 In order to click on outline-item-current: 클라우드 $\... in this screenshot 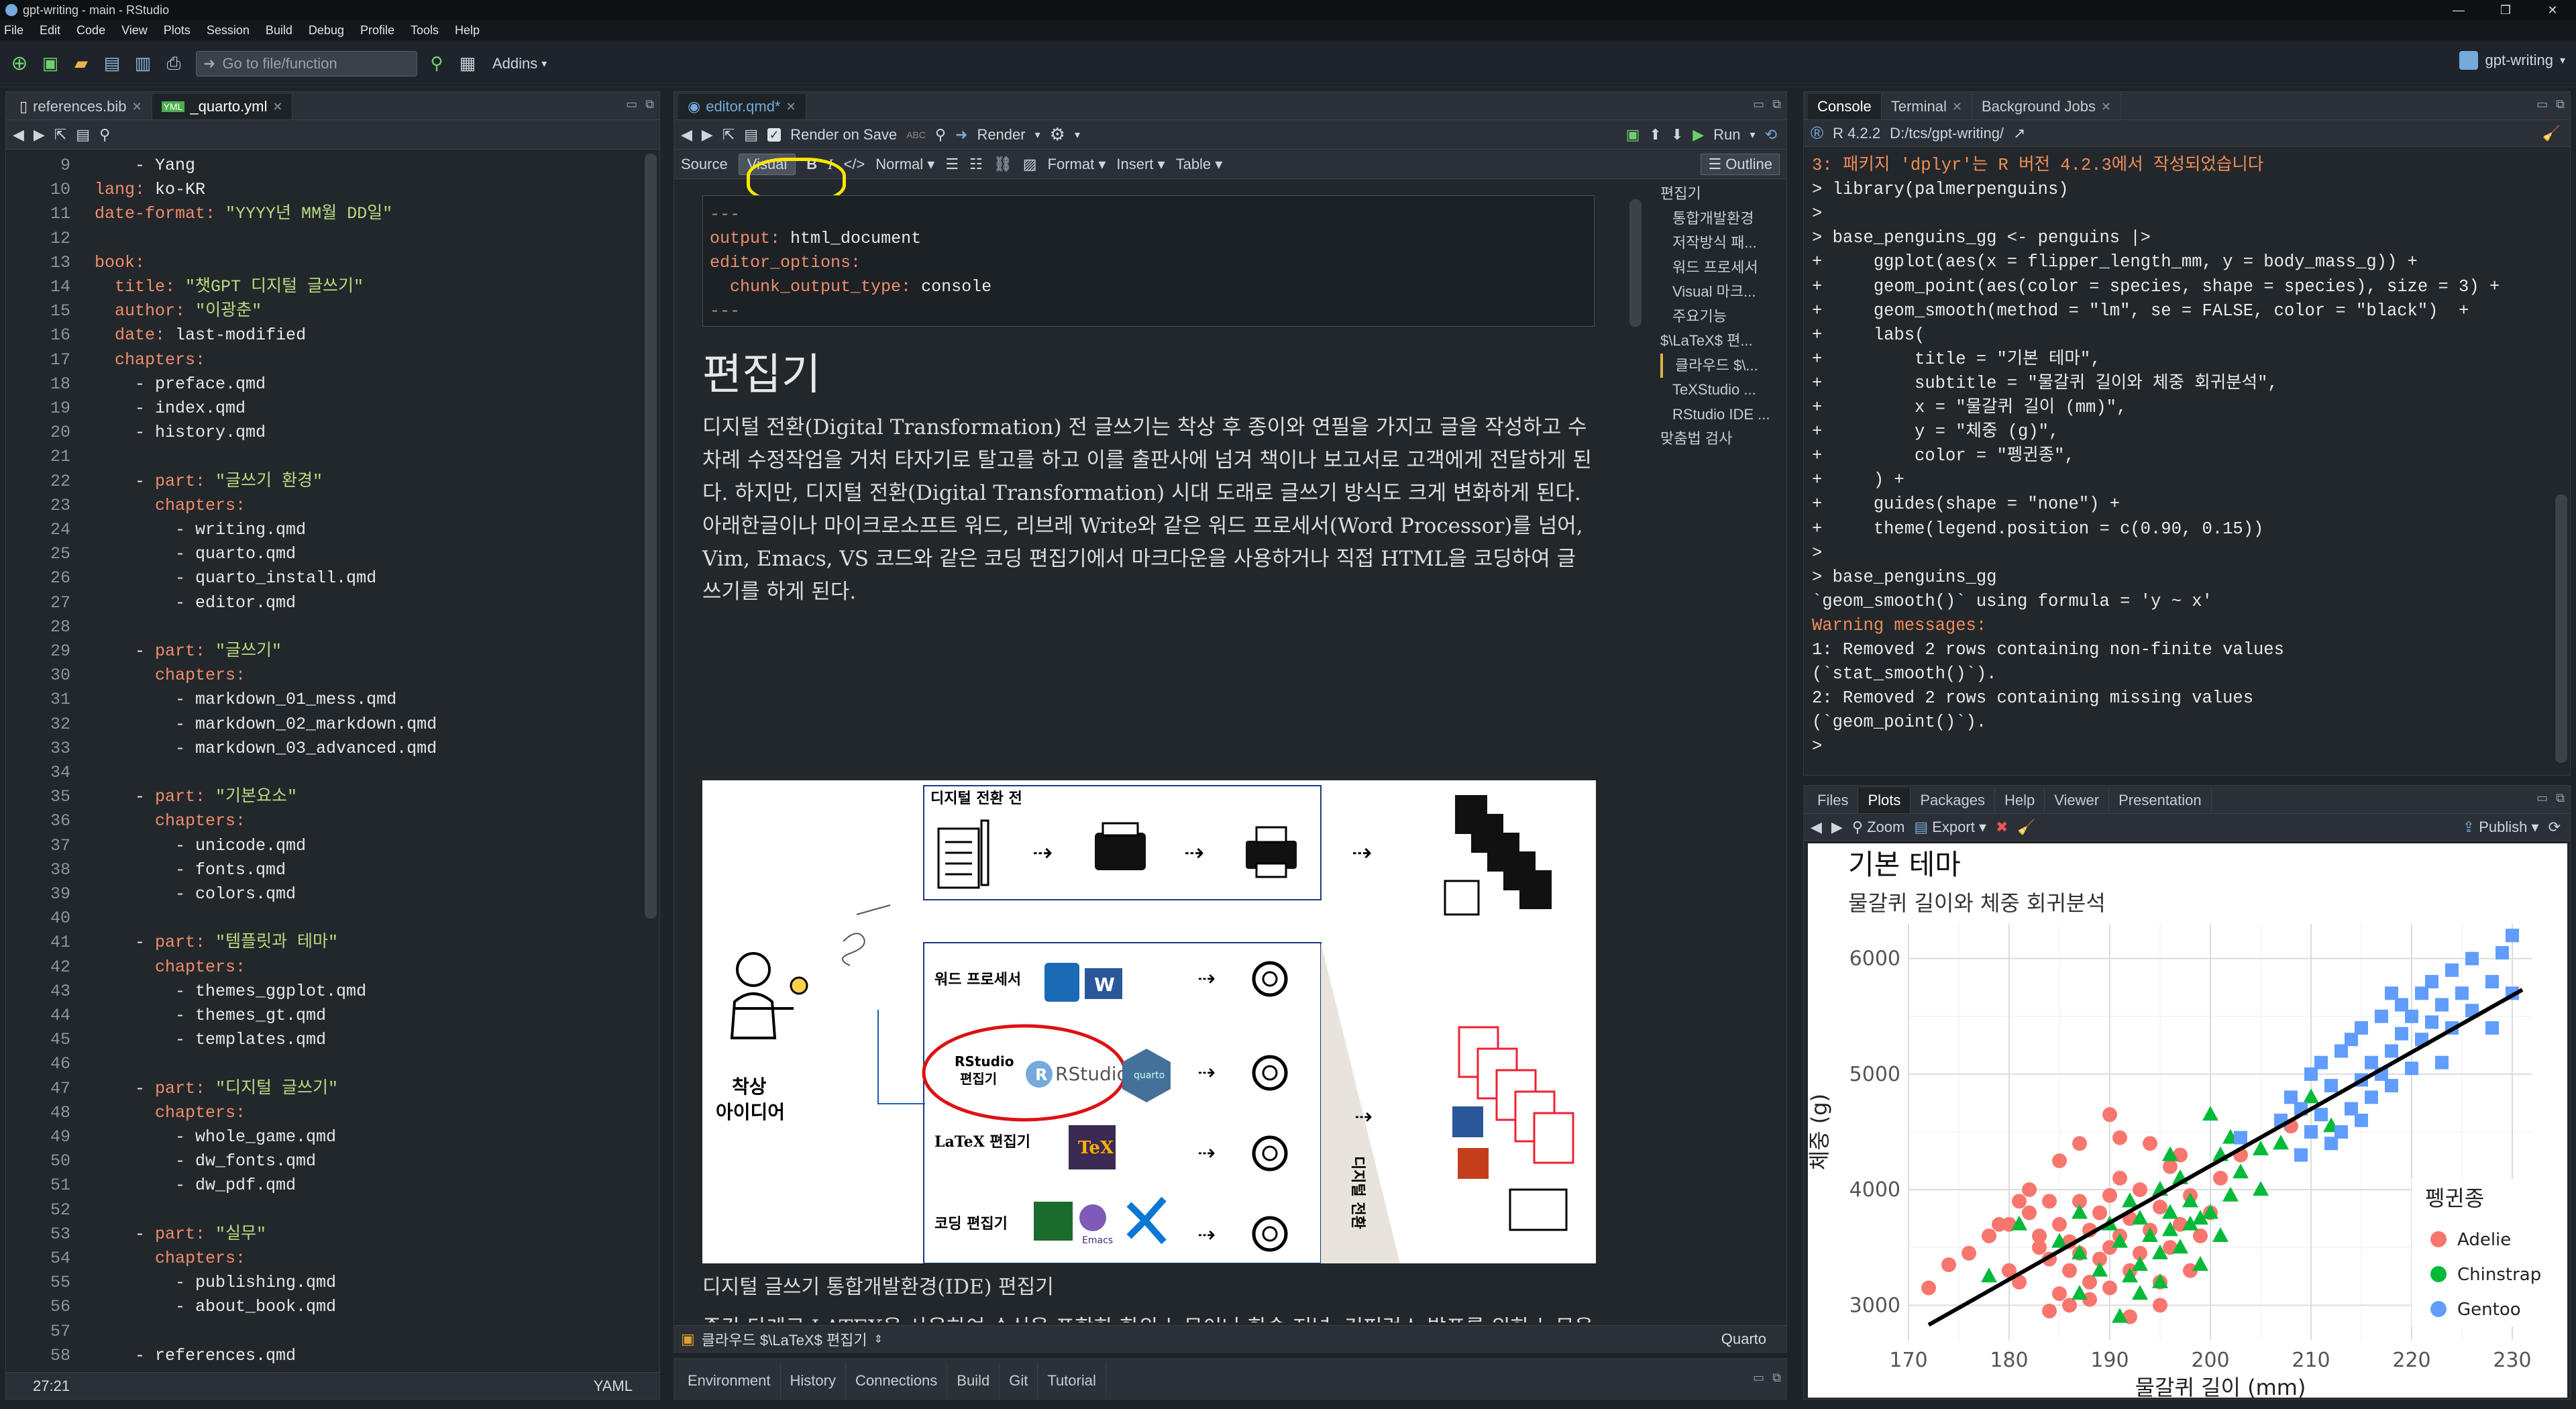, I will do `click(1720, 365)`.